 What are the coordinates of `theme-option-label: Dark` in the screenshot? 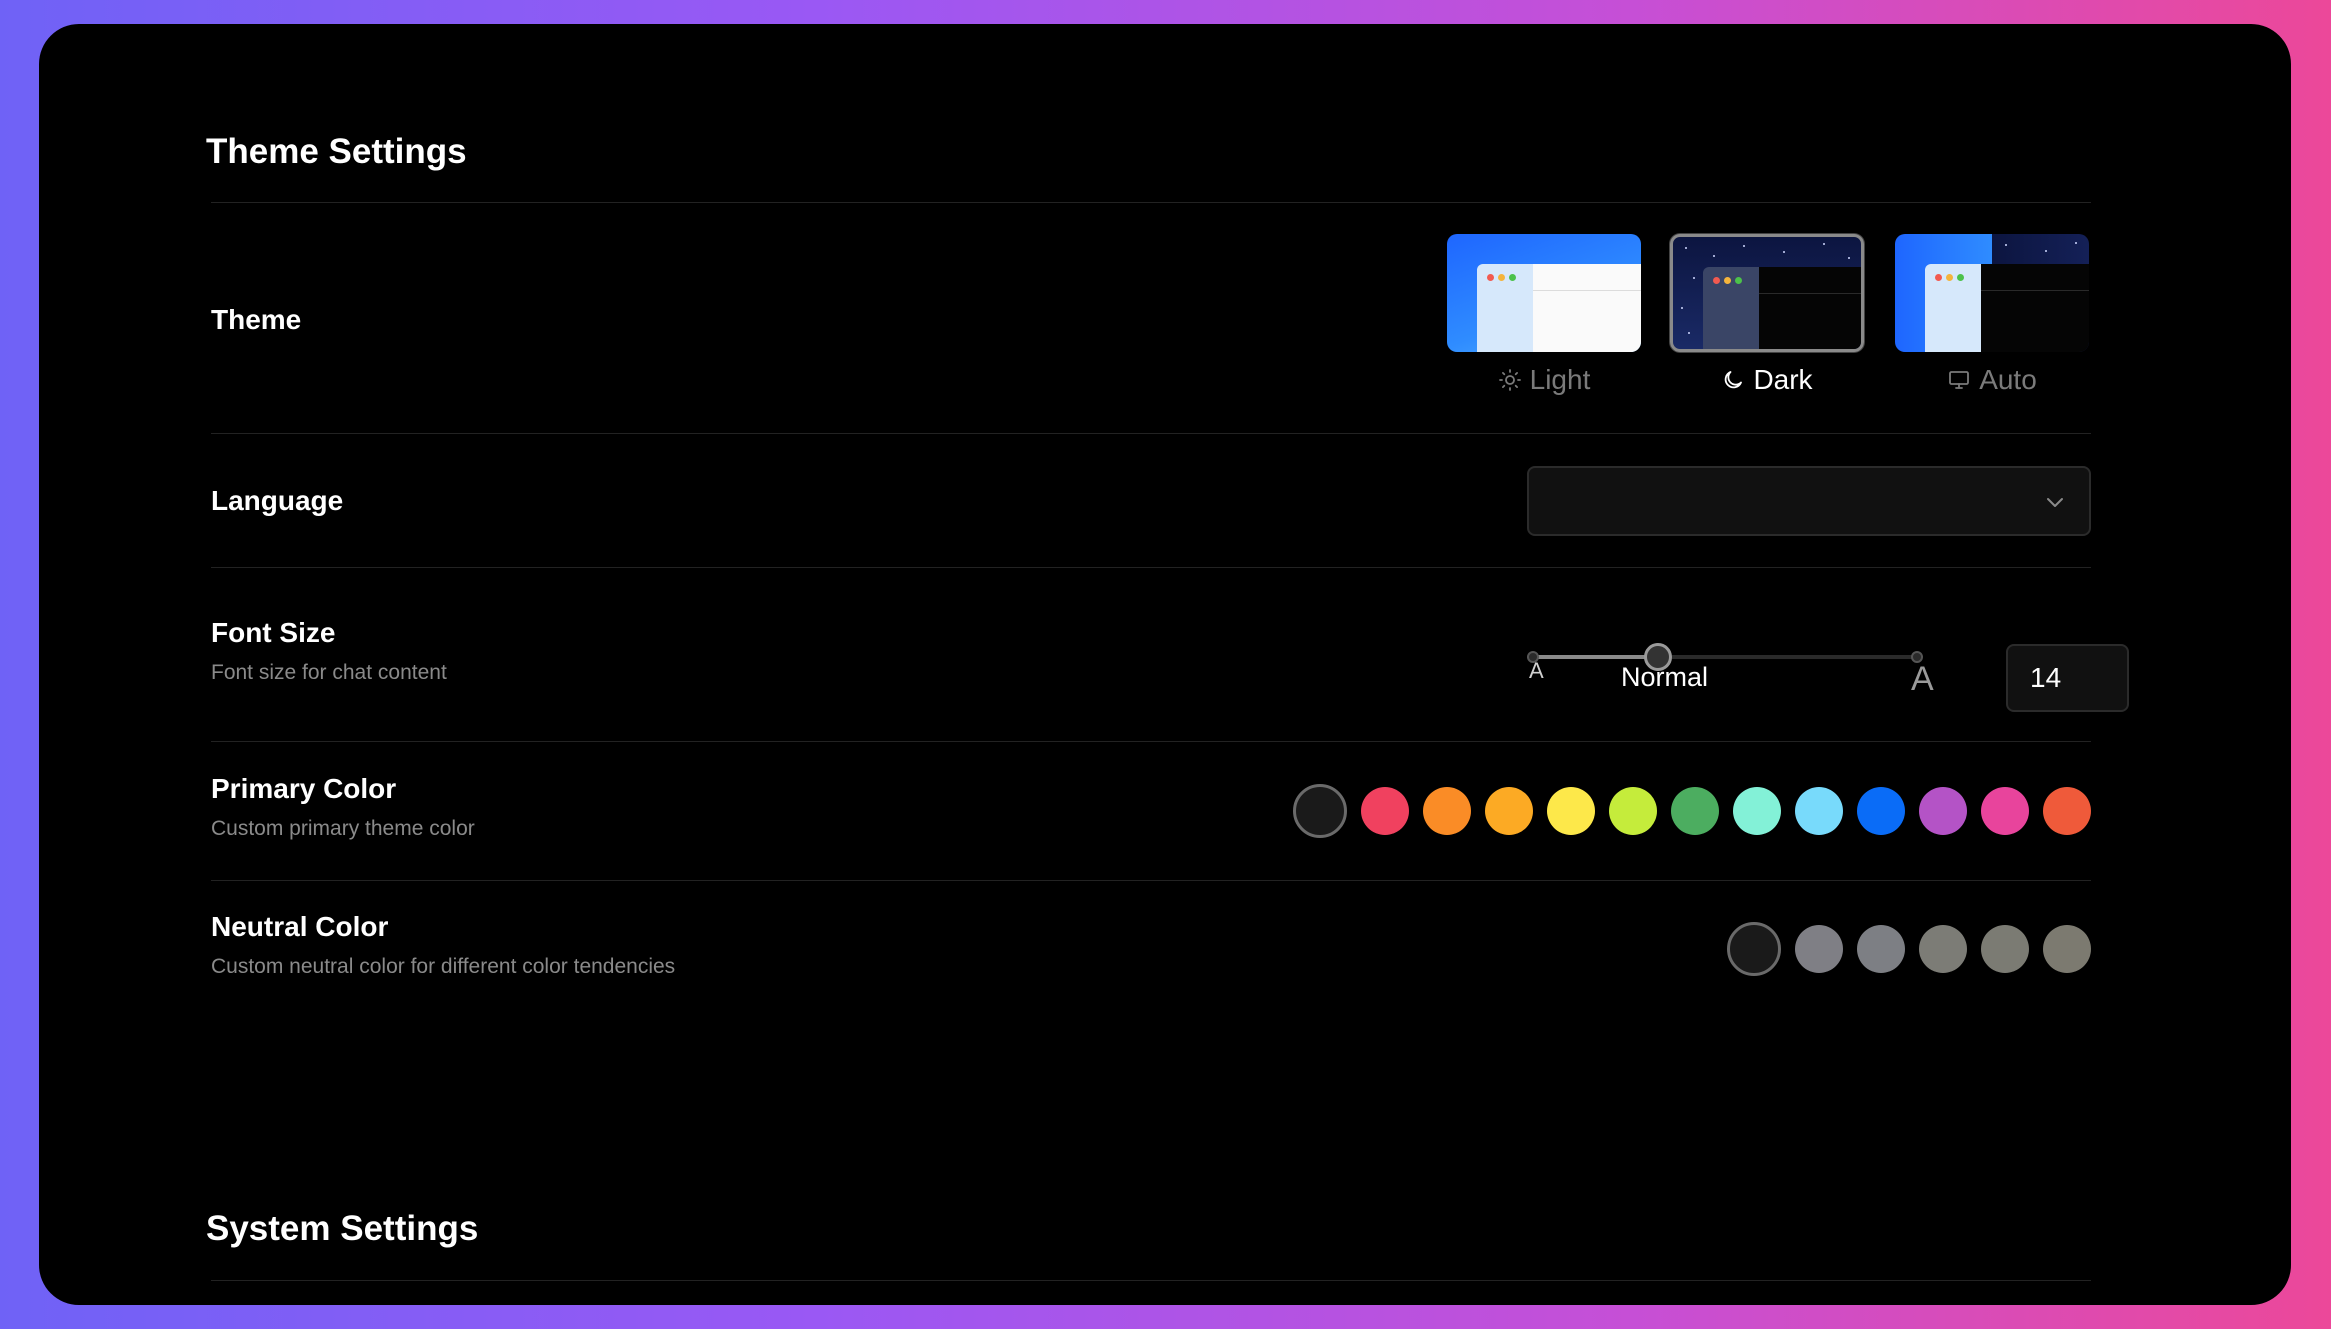 It's located at (1783, 379).